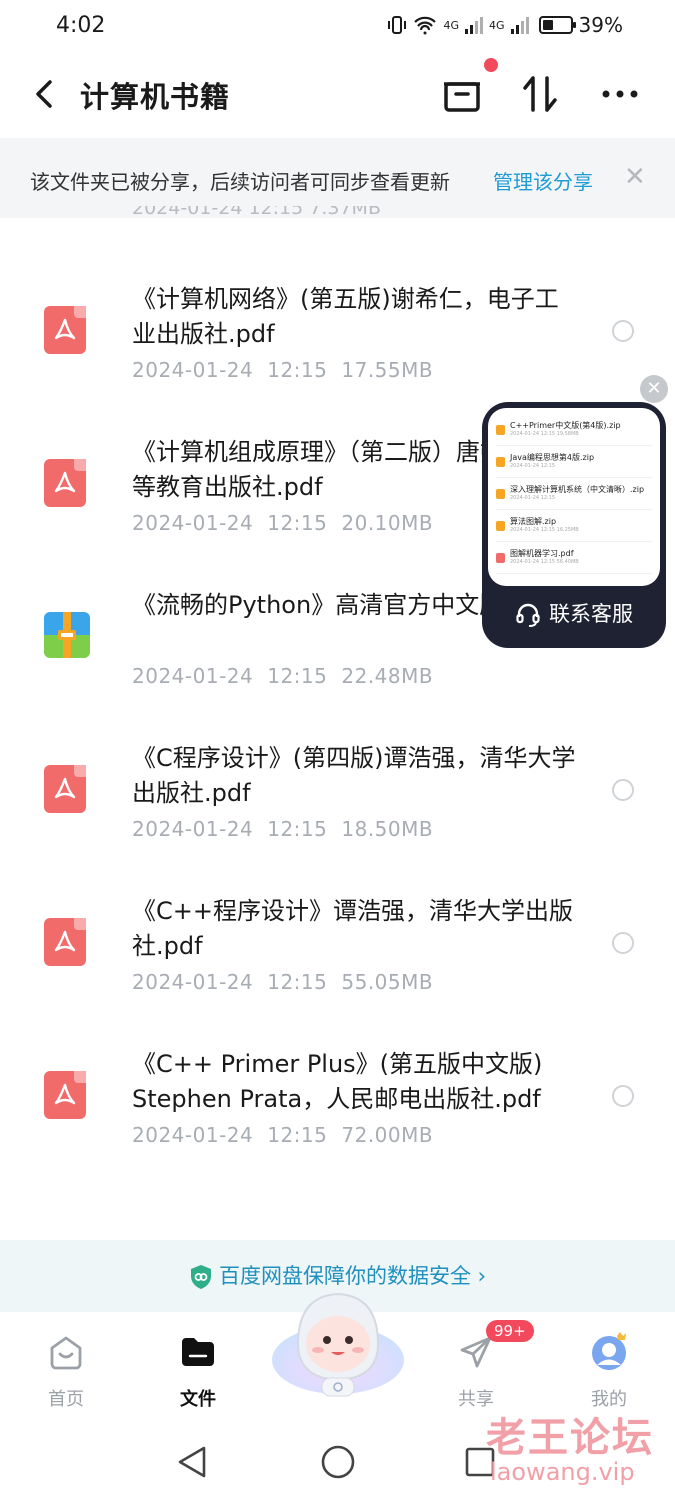 The height and width of the screenshot is (1500, 675). I want to click on more-icon, so click(620, 94).